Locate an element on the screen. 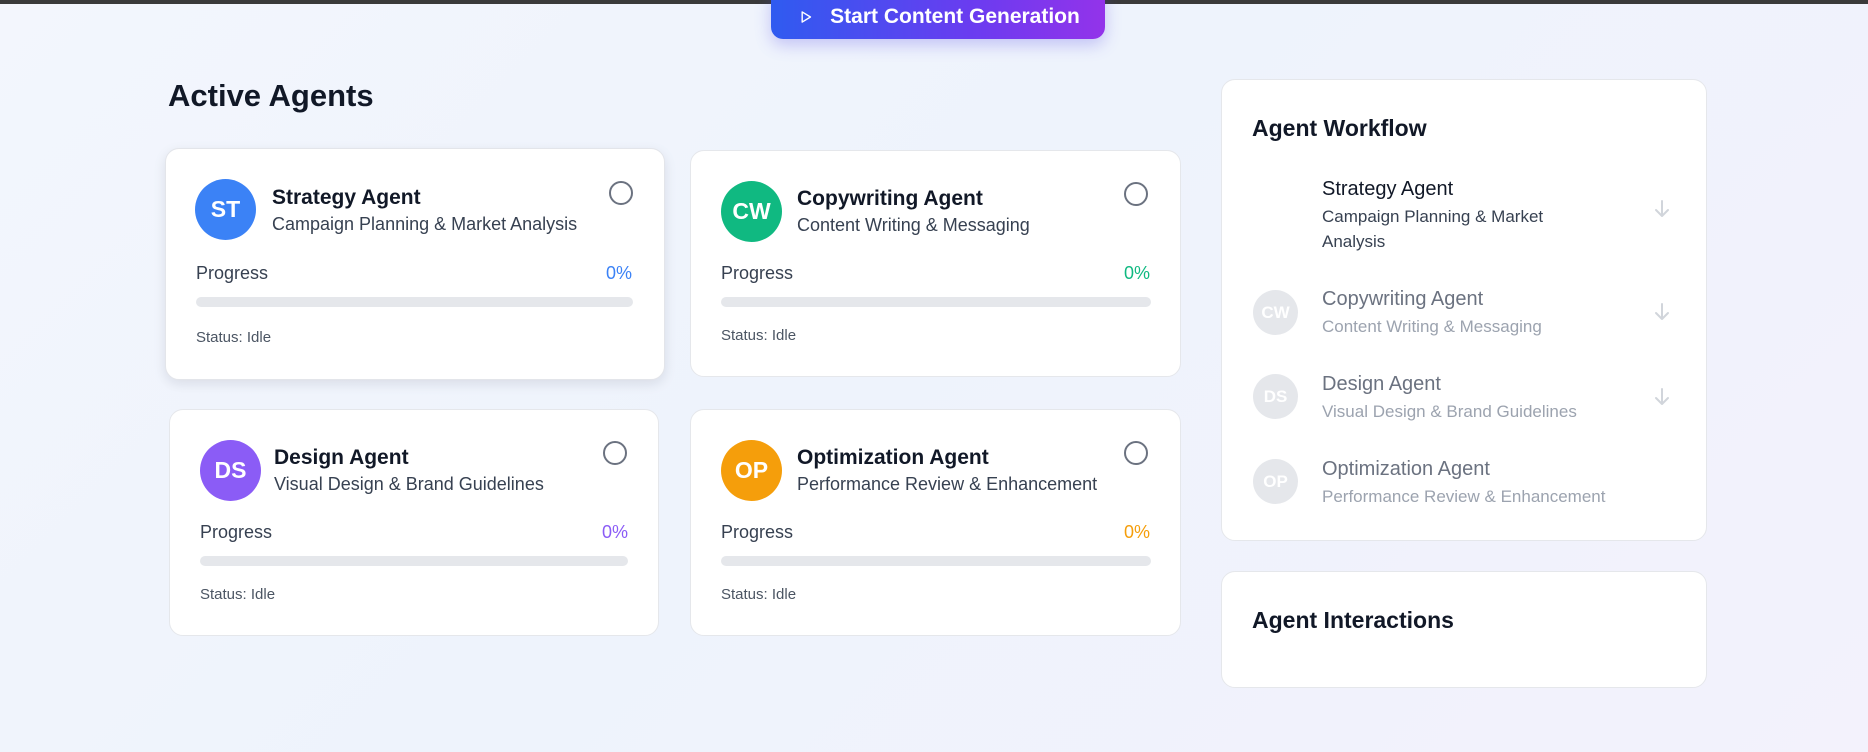 The height and width of the screenshot is (752, 1868). avatar: ST is located at coordinates (225, 209).